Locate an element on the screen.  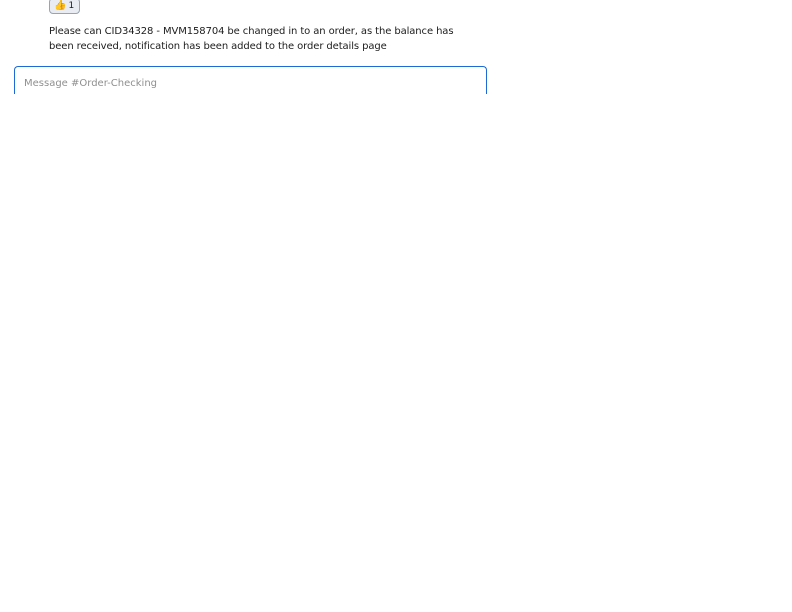
reaction-count: 1 is located at coordinates (71, 6).